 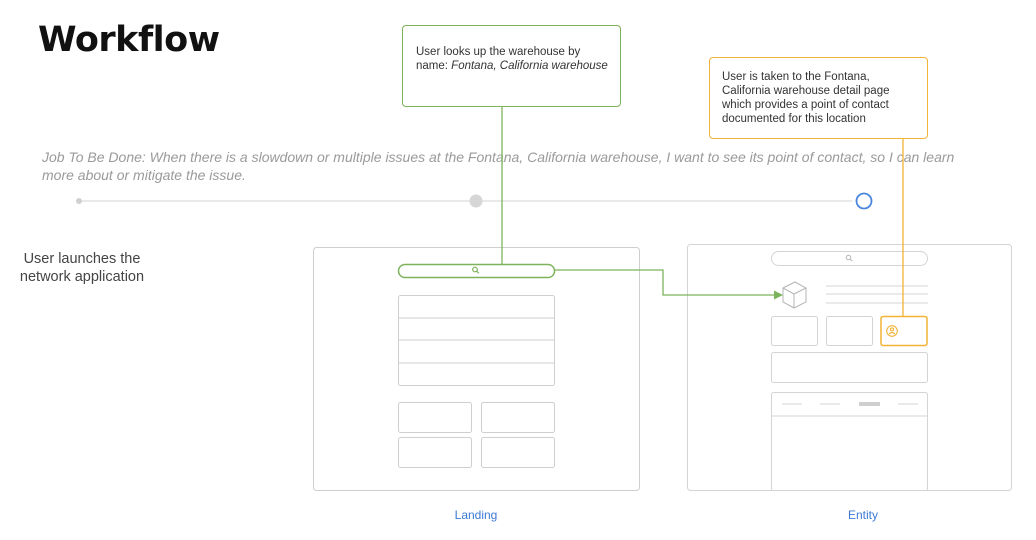 What do you see at coordinates (79, 201) in the screenshot?
I see `timeline-step-start` at bounding box center [79, 201].